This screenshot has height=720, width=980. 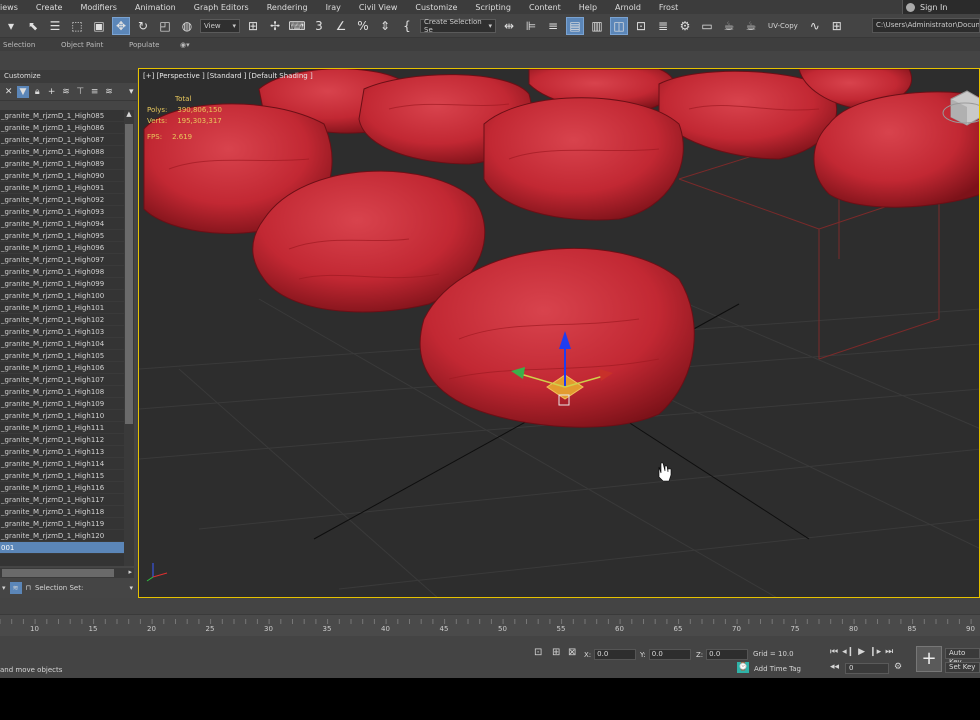 I want to click on list-item: _granite_M_rjzmD_1_High115, so click(x=62, y=476).